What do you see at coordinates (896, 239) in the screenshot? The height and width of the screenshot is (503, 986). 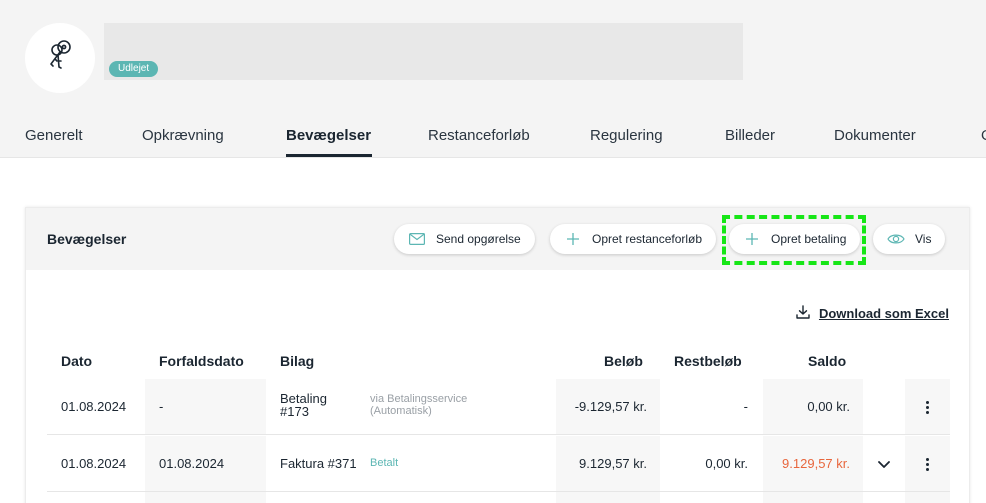 I see `eye-icon` at bounding box center [896, 239].